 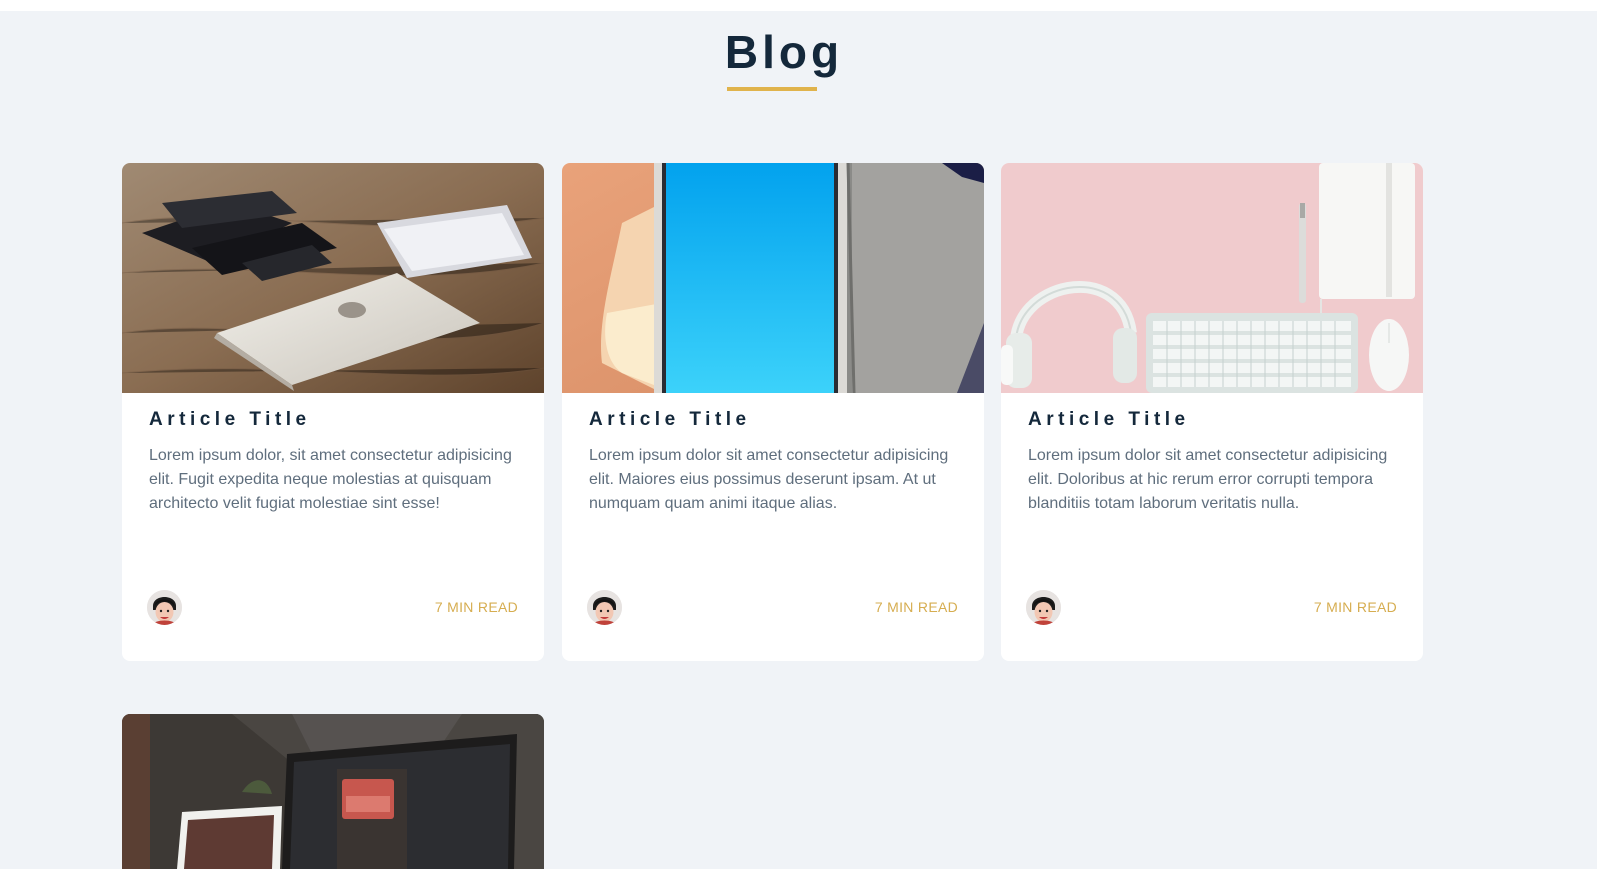 I want to click on tablet-blue-screen-photo, so click(x=773, y=278).